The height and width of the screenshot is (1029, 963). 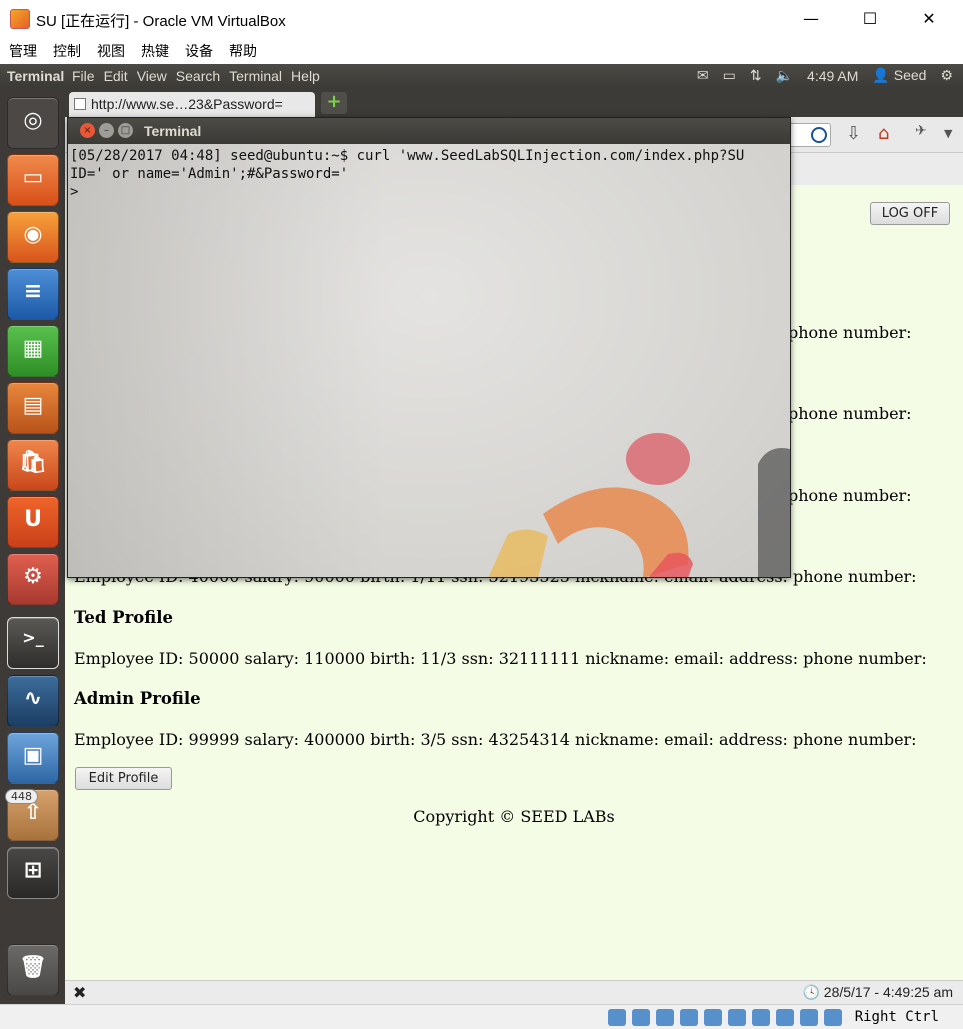 I want to click on audio-icon, so click(x=665, y=1017).